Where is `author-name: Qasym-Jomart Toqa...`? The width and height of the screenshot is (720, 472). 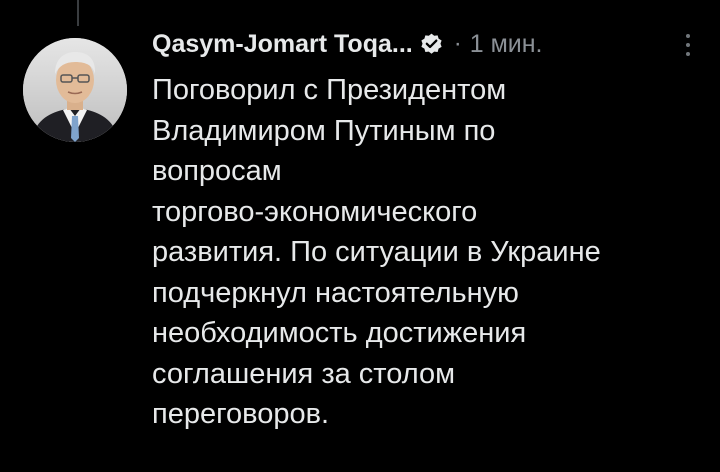
author-name: Qasym-Jomart Toqa... is located at coordinates (282, 44).